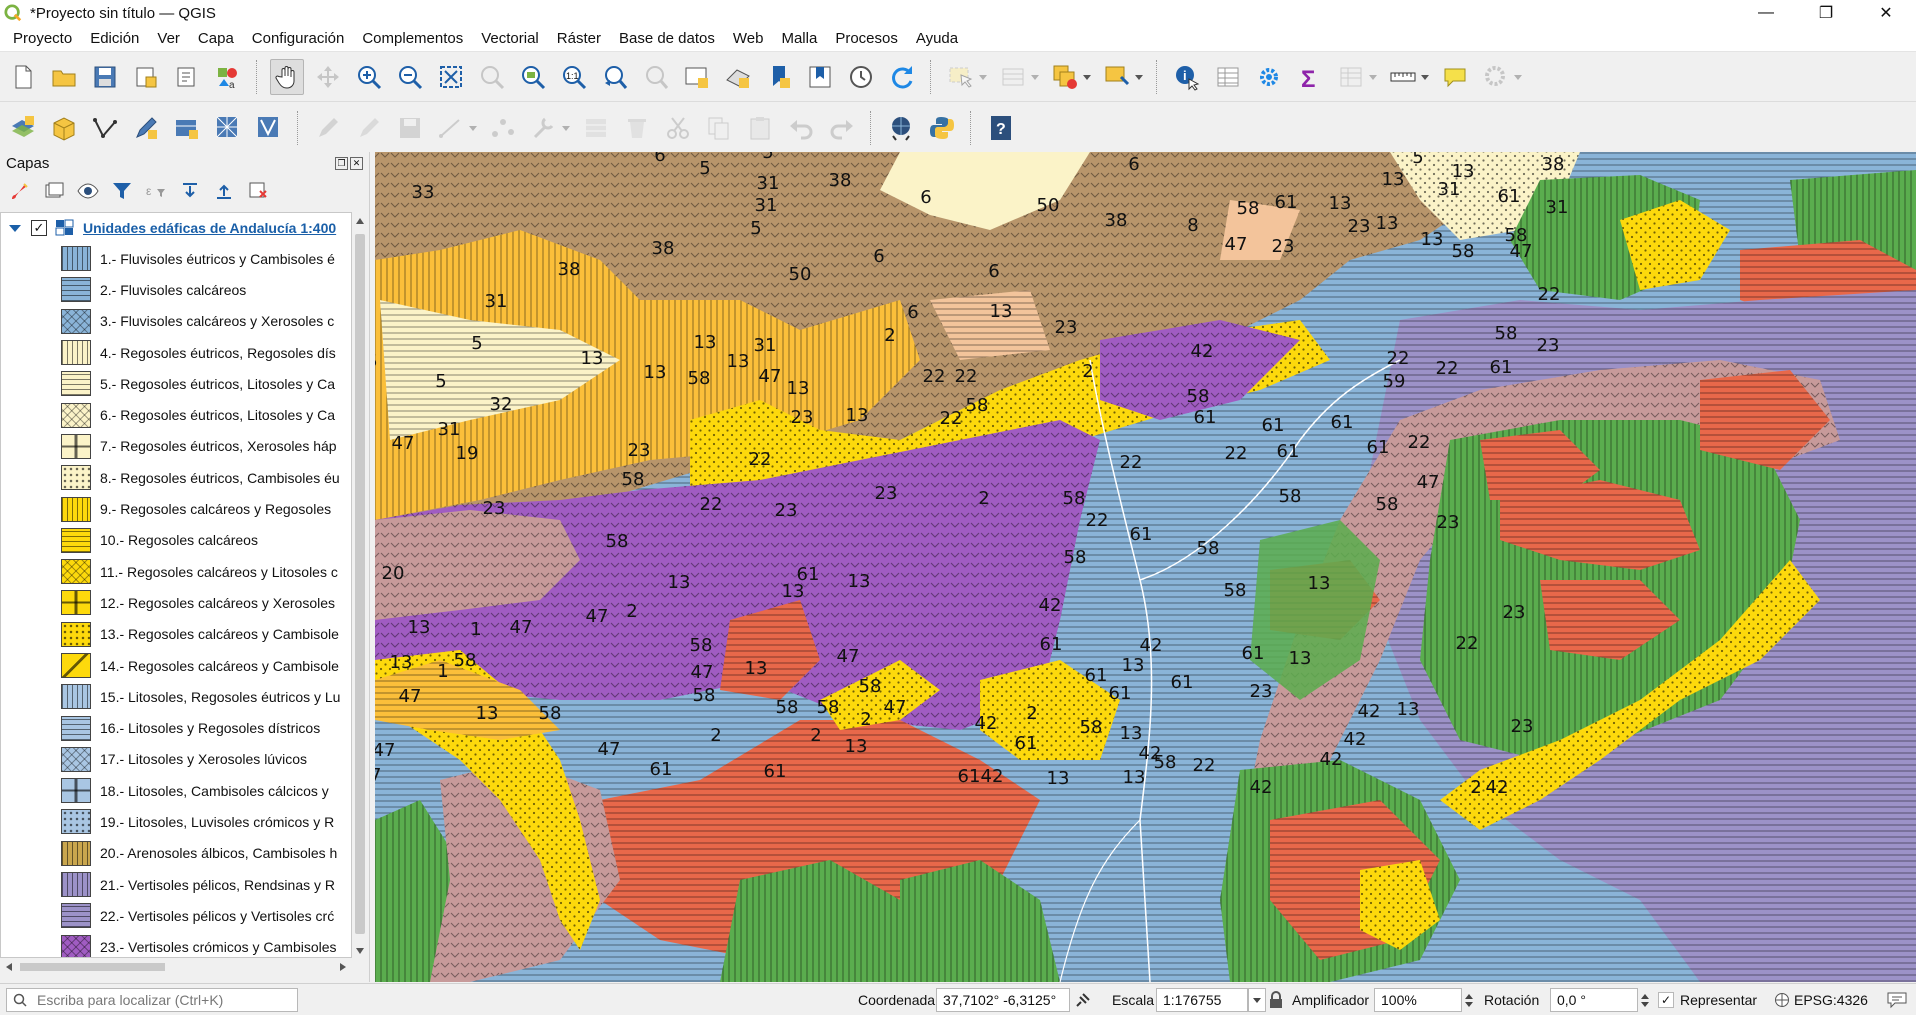  Describe the element at coordinates (122, 191) in the screenshot. I see `filter-legend-button` at that location.